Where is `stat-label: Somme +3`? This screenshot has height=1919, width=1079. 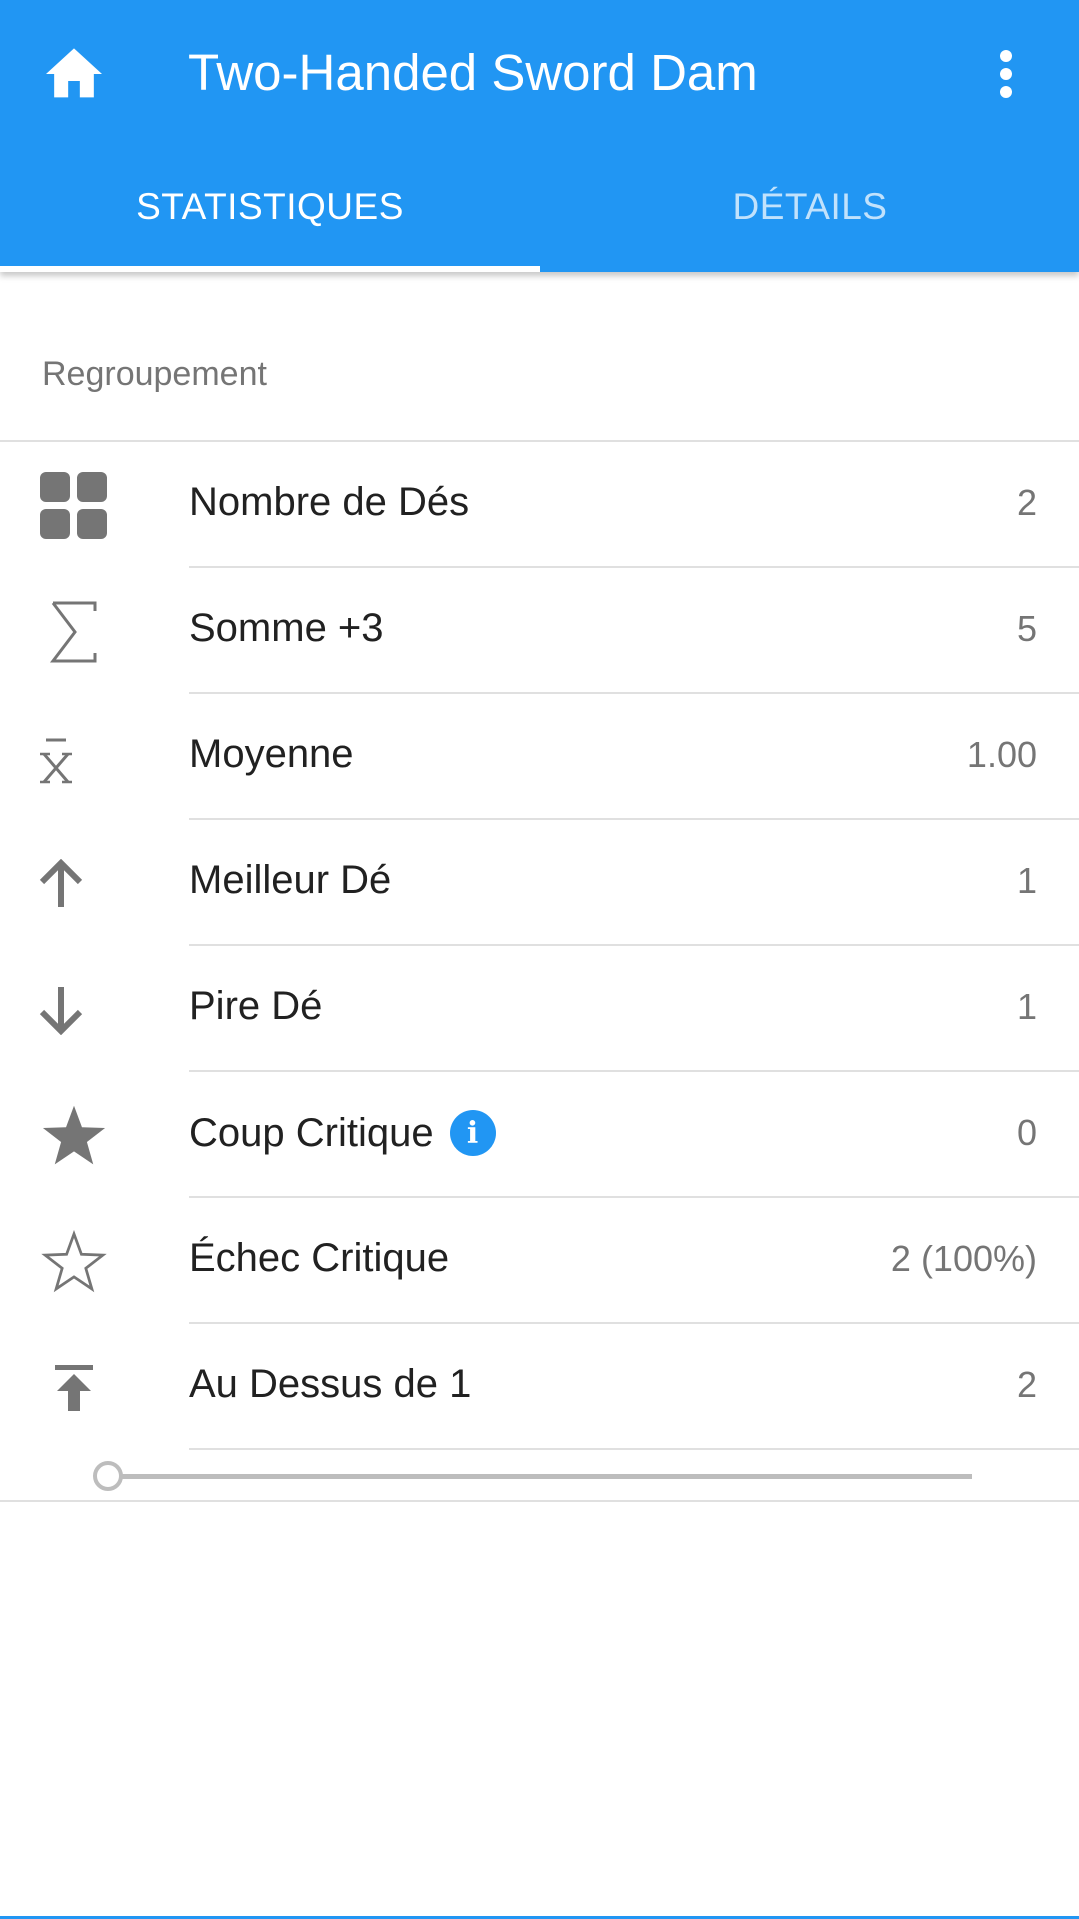 stat-label: Somme +3 is located at coordinates (286, 628).